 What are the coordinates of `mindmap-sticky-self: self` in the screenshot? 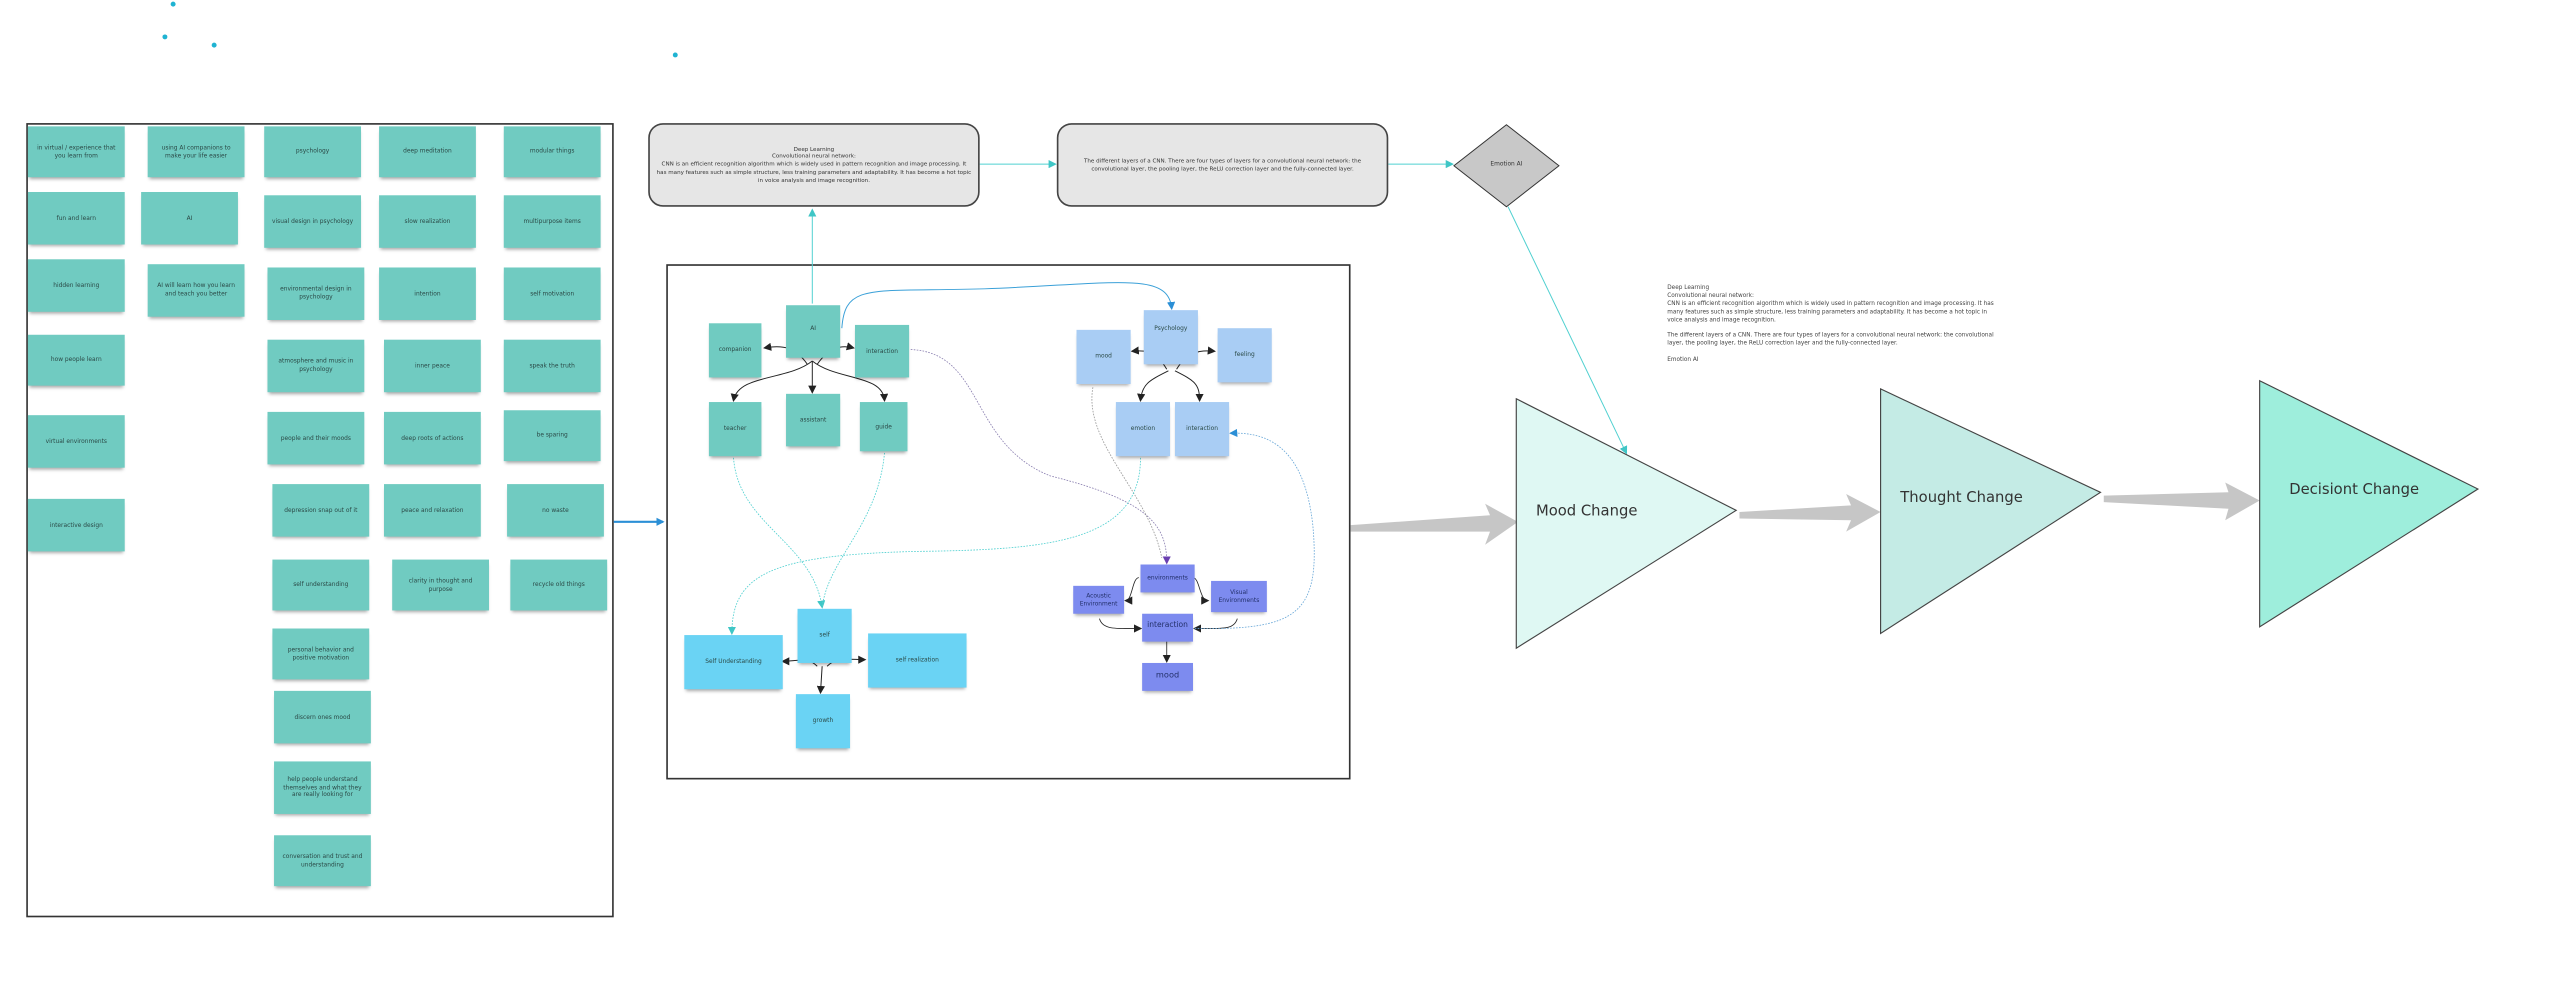 It's located at (824, 635).